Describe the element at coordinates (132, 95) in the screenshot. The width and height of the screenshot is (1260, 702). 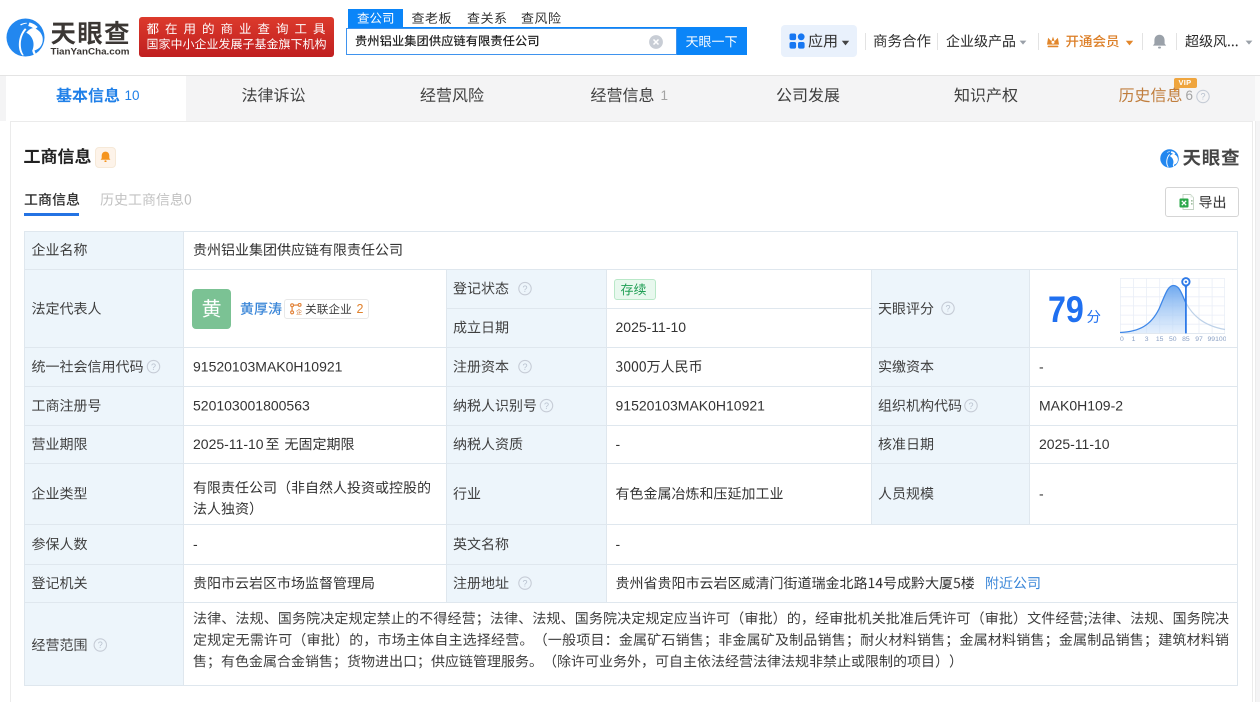
I see `svg-text: 10` at that location.